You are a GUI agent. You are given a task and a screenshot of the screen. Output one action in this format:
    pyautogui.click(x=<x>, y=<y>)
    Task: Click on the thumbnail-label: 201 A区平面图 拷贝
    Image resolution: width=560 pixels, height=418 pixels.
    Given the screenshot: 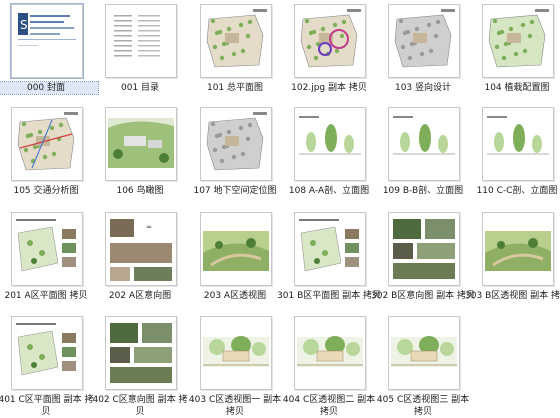 What is the action you would take?
    pyautogui.click(x=46, y=296)
    